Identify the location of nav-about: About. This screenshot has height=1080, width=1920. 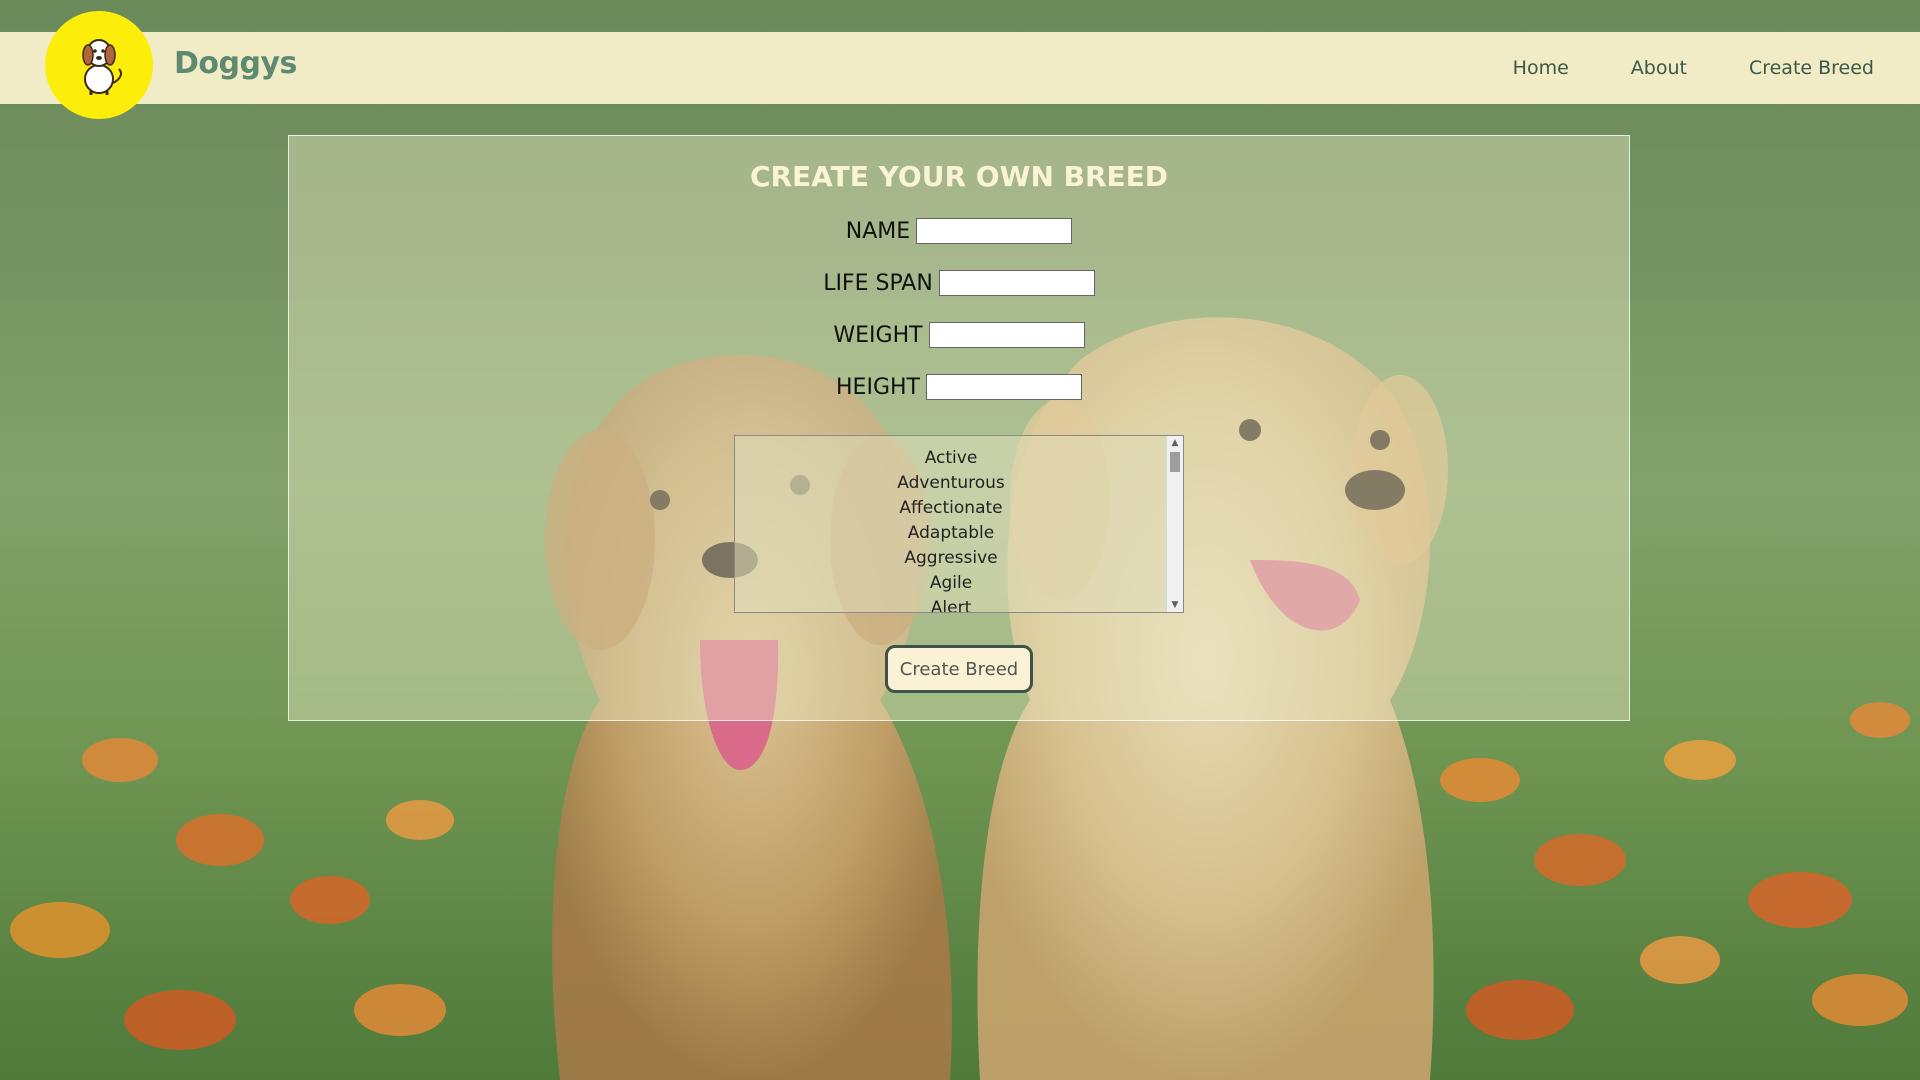
(1659, 68).